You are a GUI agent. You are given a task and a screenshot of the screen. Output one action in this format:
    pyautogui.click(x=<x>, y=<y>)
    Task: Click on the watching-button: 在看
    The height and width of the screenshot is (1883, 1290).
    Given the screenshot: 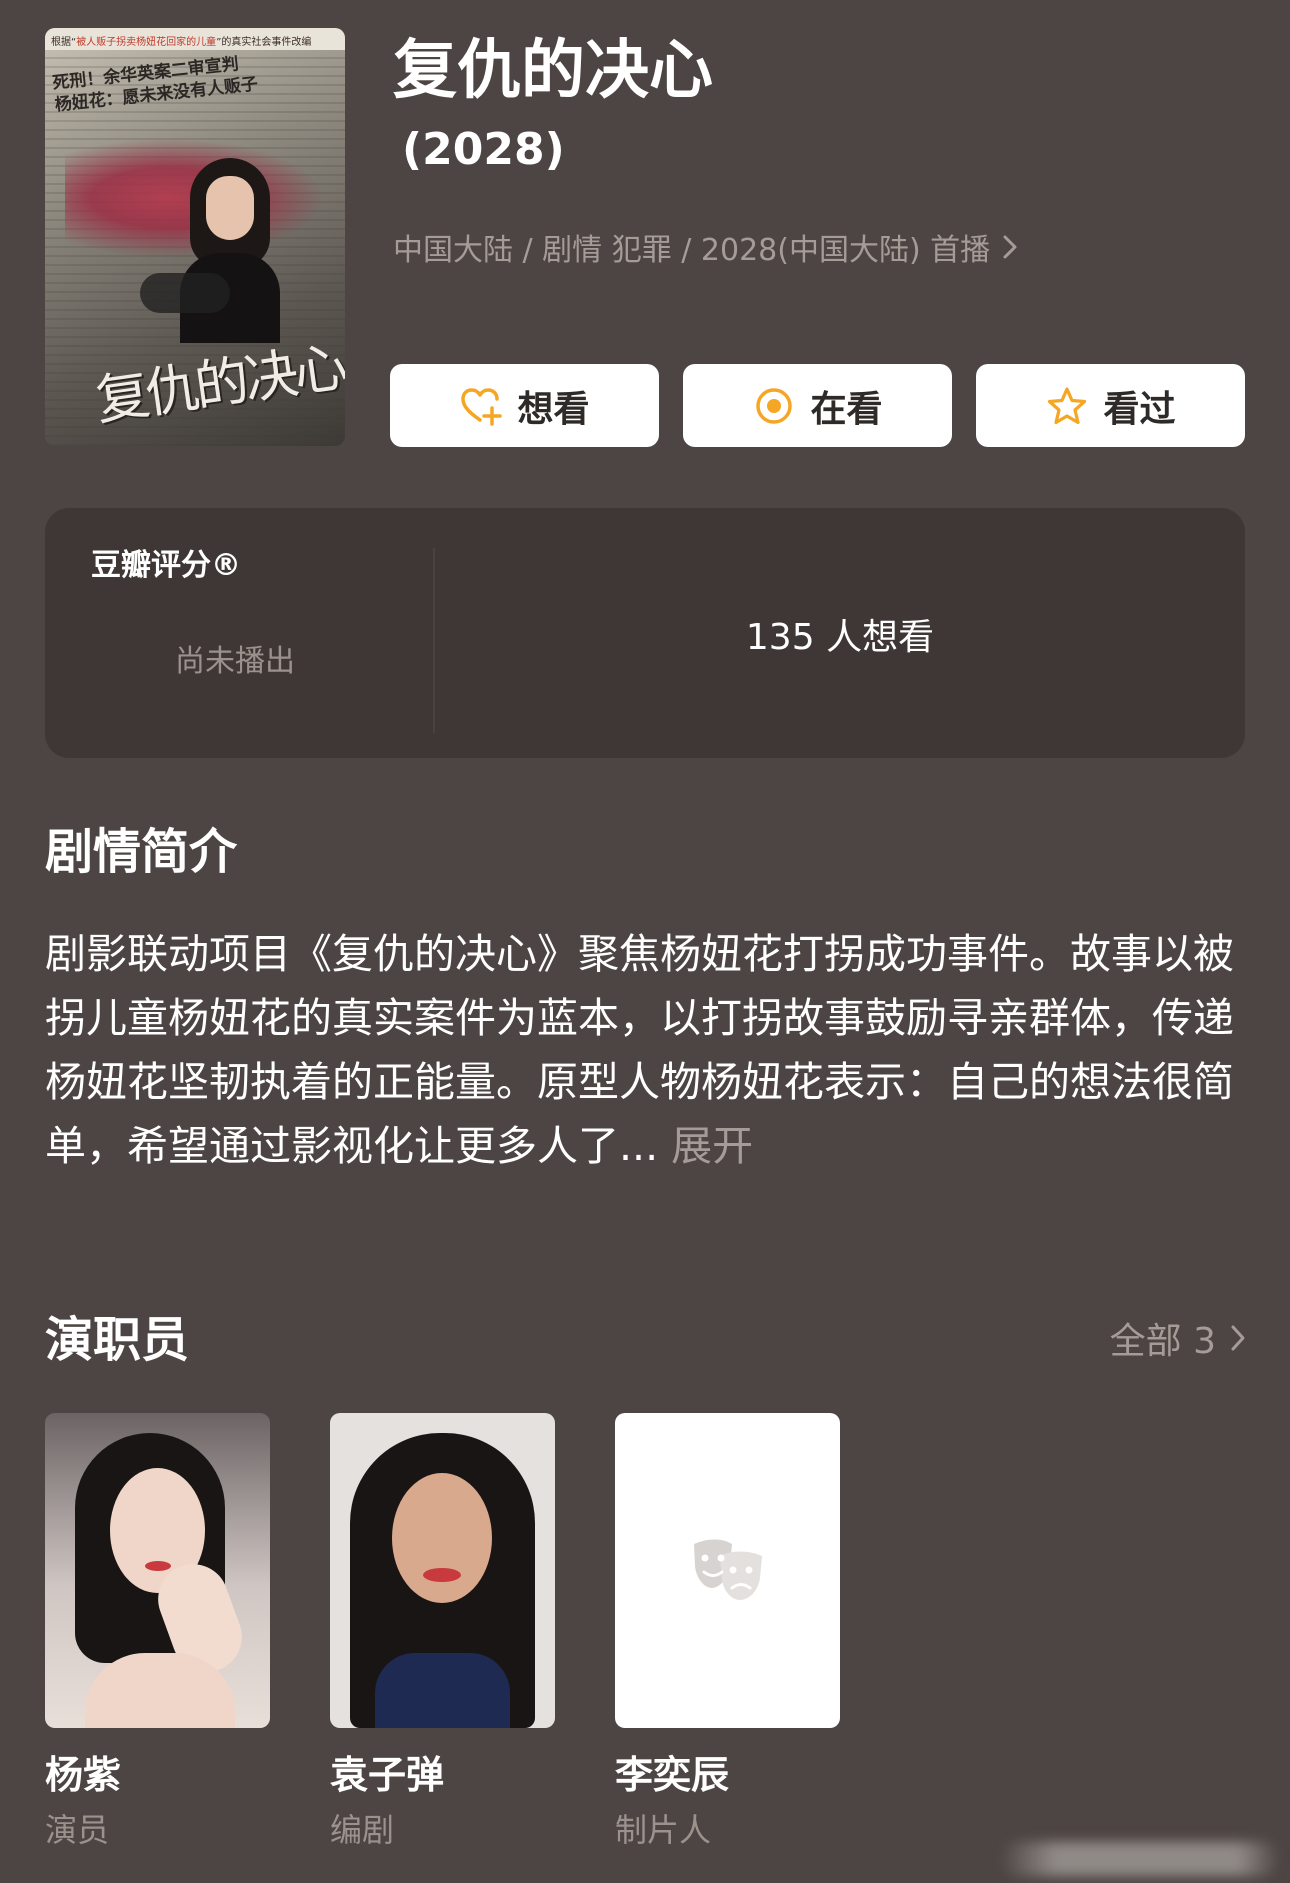 What is the action you would take?
    pyautogui.click(x=817, y=405)
    